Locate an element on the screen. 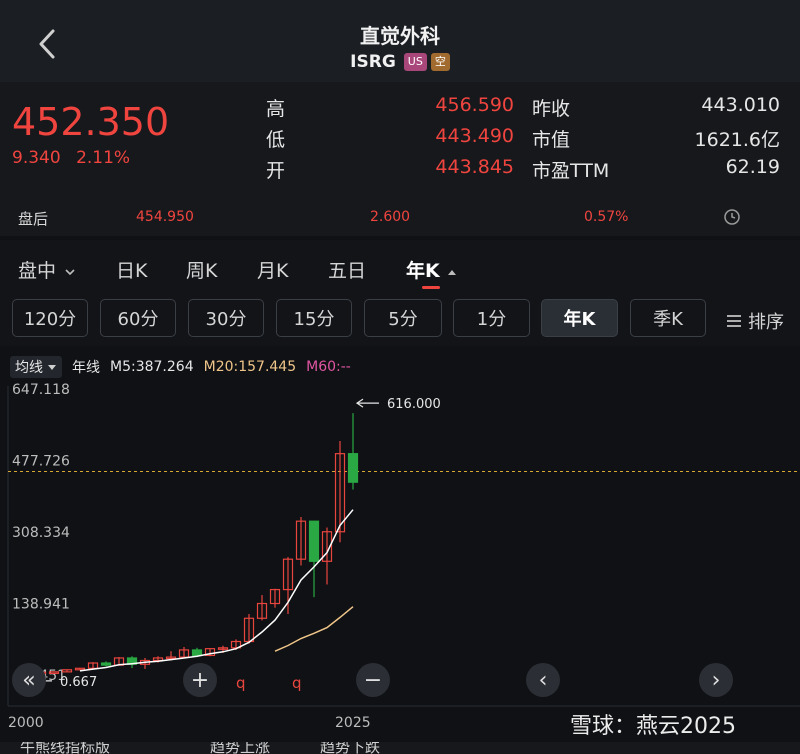 The image size is (800, 754). tab-yearly-k: 年K is located at coordinates (432, 269).